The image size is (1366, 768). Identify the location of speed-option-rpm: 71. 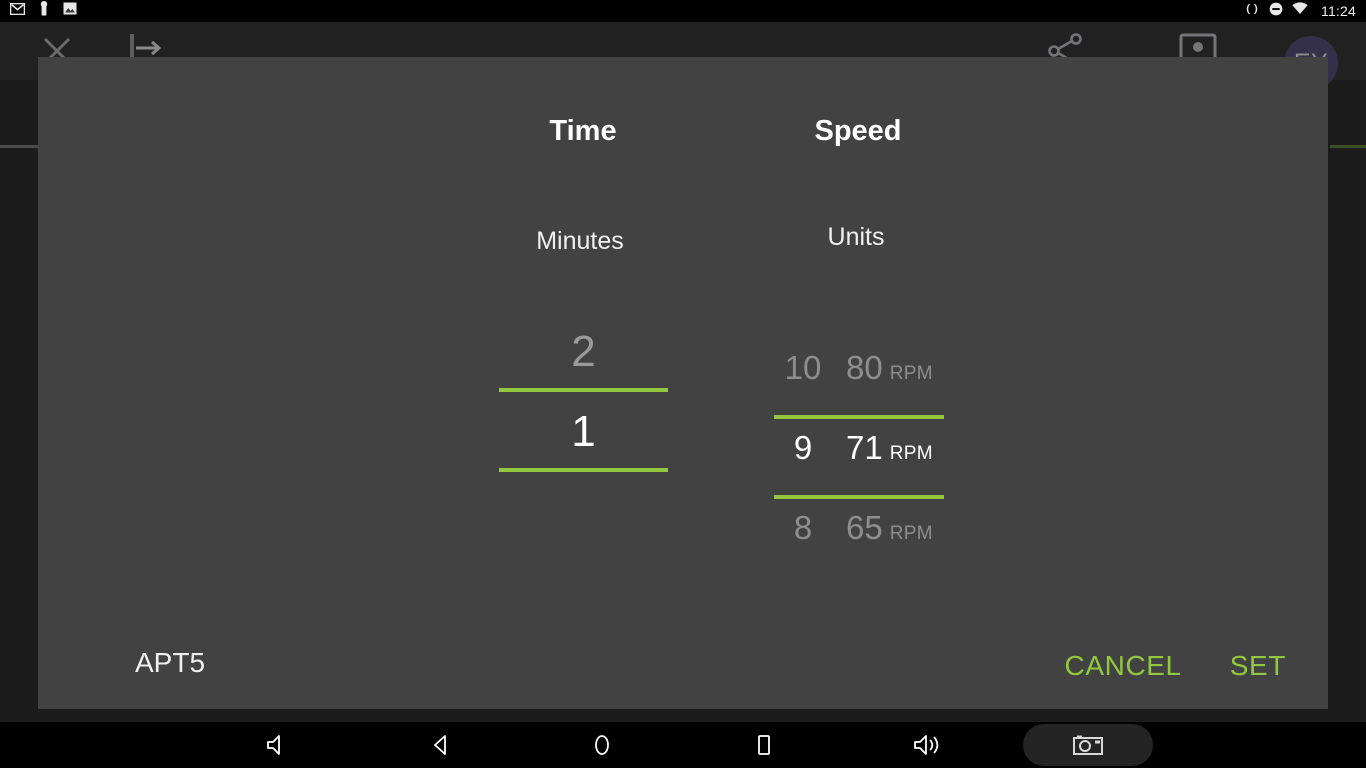
(864, 447).